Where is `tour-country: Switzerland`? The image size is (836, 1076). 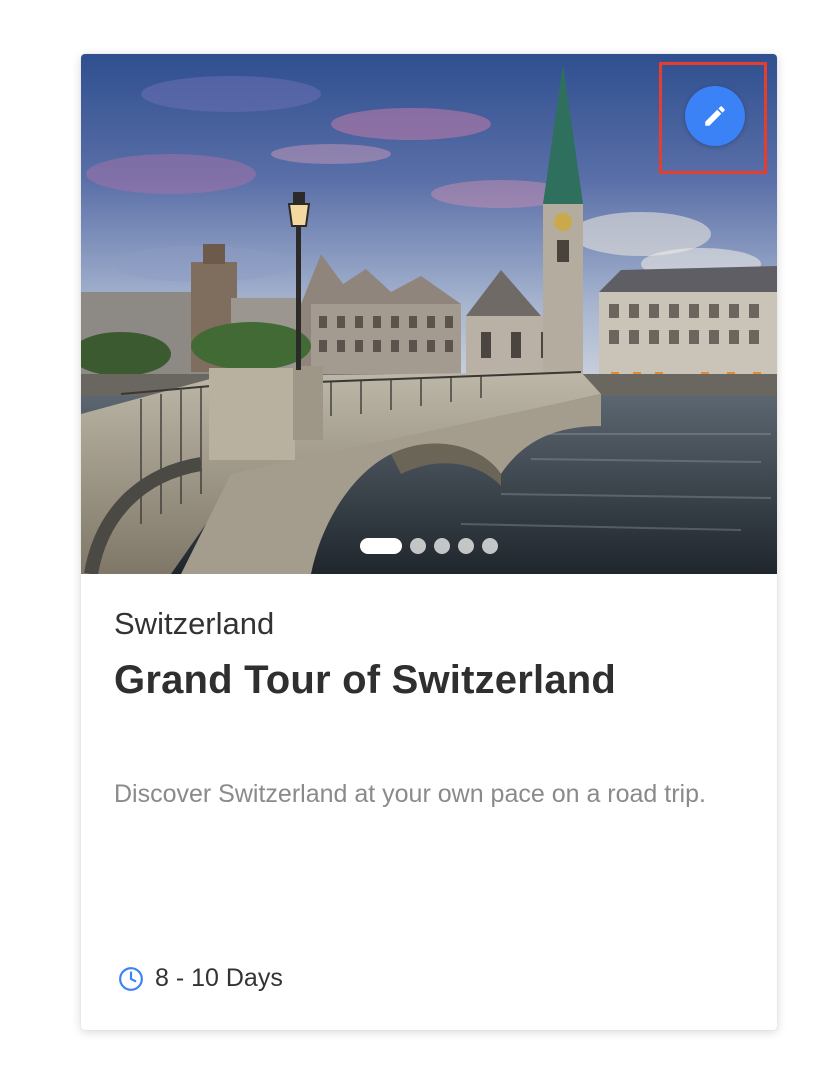
tour-country: Switzerland is located at coordinates (194, 623).